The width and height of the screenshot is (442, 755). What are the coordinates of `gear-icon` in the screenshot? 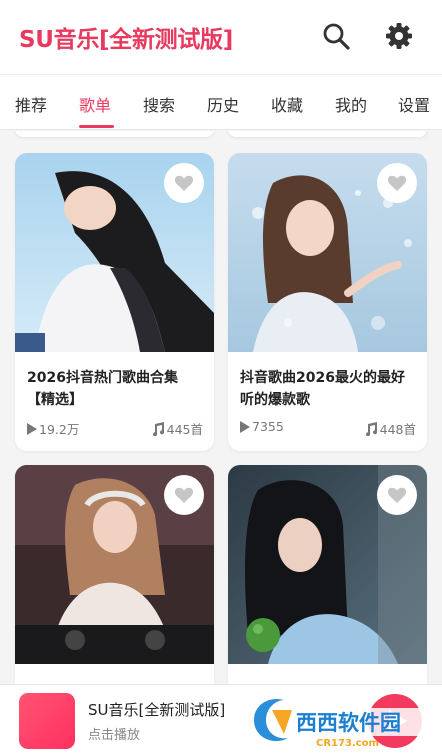 It's located at (399, 36).